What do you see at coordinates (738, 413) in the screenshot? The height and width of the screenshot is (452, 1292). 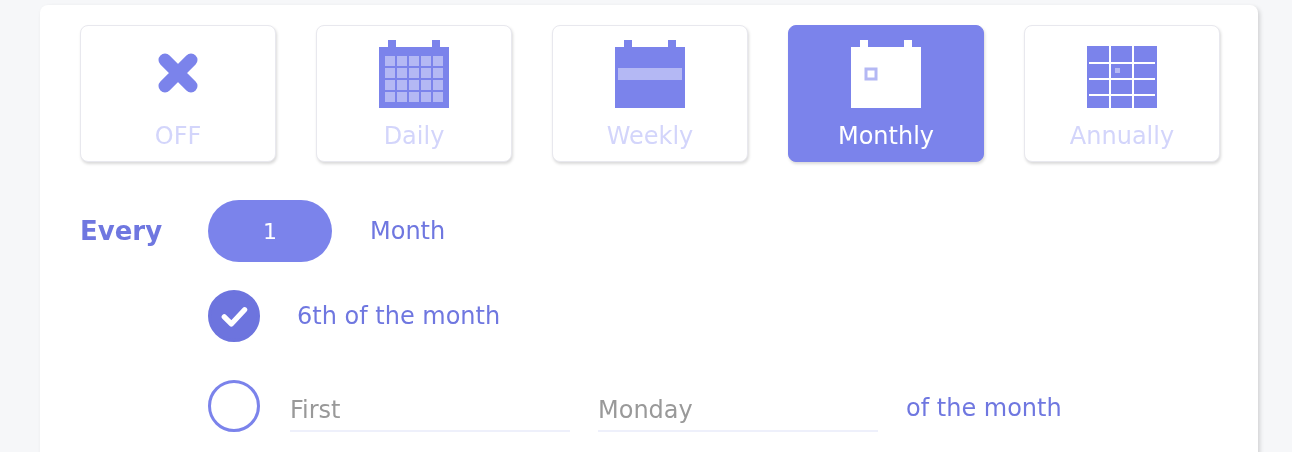 I see `weekday-field: Monday` at bounding box center [738, 413].